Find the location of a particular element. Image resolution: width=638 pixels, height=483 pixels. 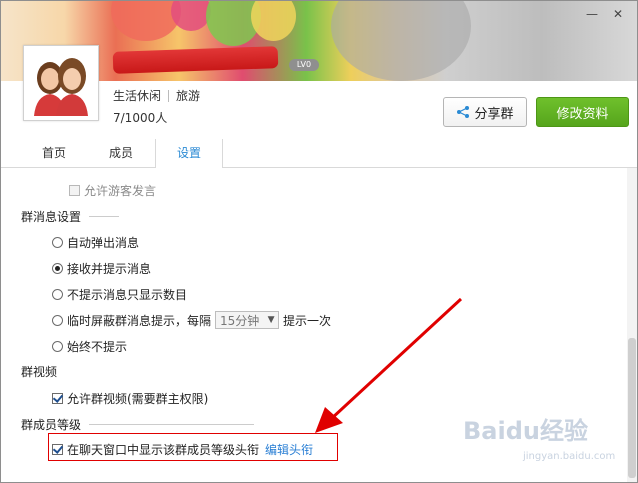

watermark-sub: jingyan.baidu.com is located at coordinates (569, 456).